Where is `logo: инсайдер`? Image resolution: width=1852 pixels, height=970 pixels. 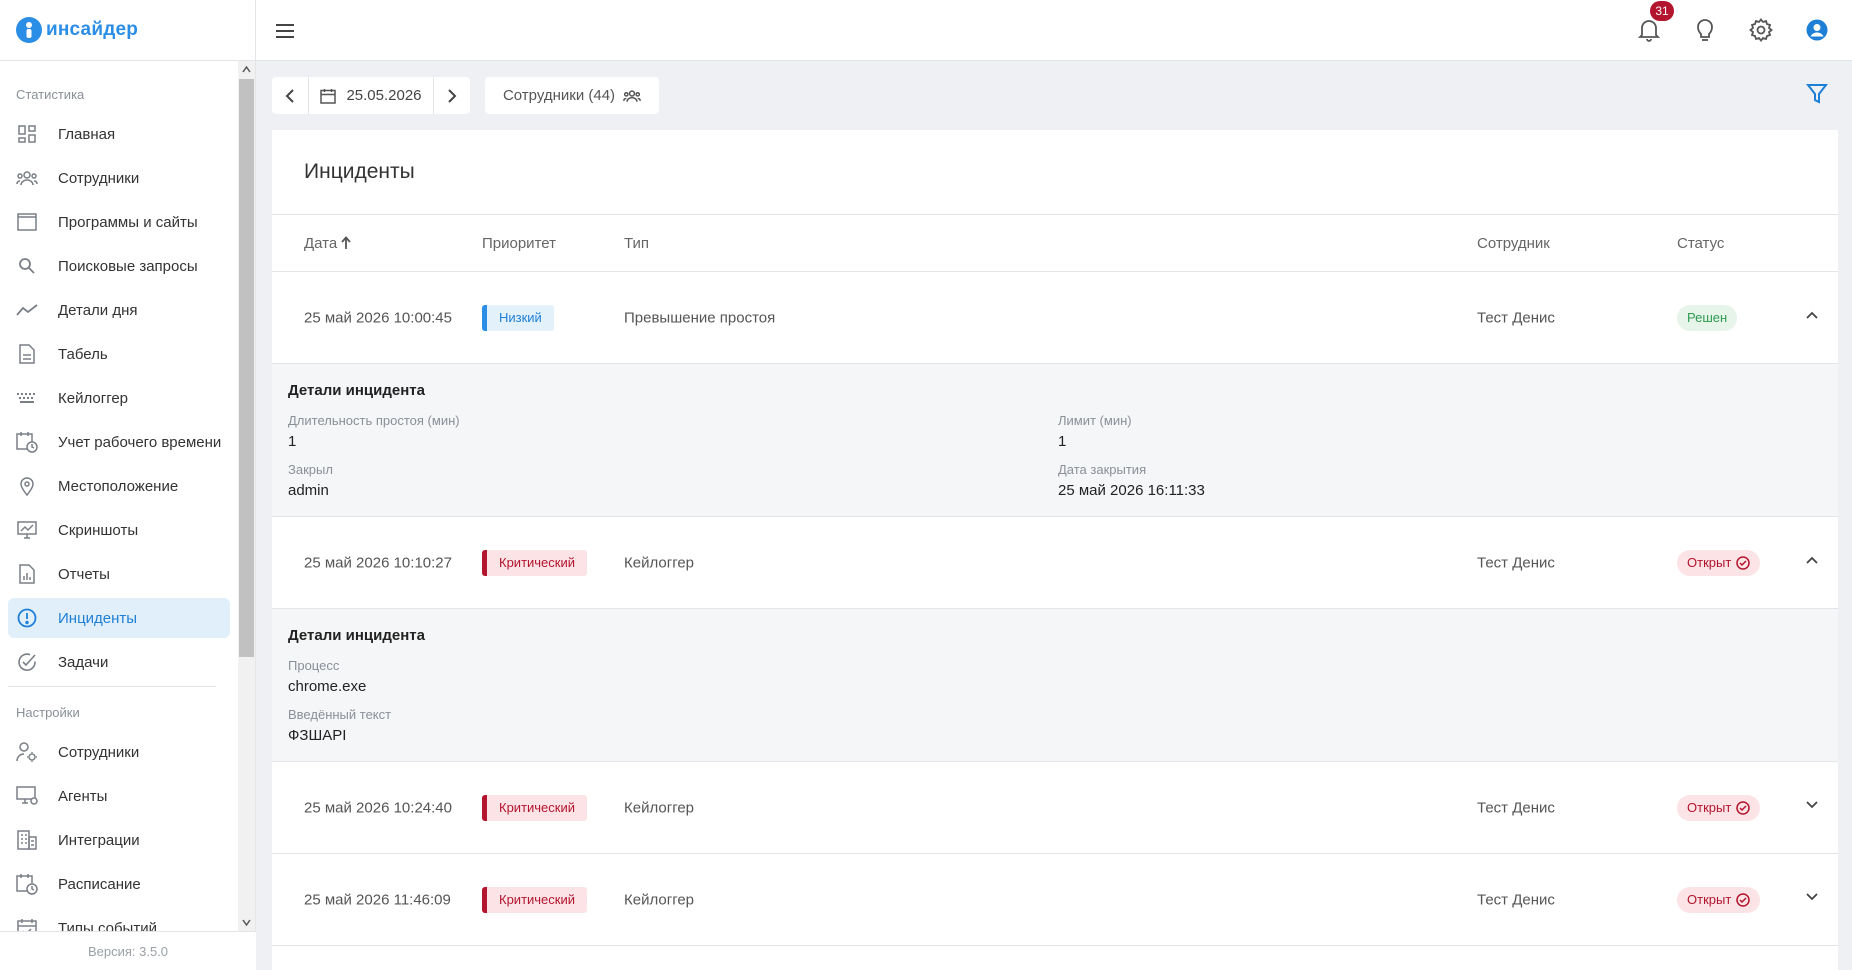
logo: инсайдер is located at coordinates (127, 30).